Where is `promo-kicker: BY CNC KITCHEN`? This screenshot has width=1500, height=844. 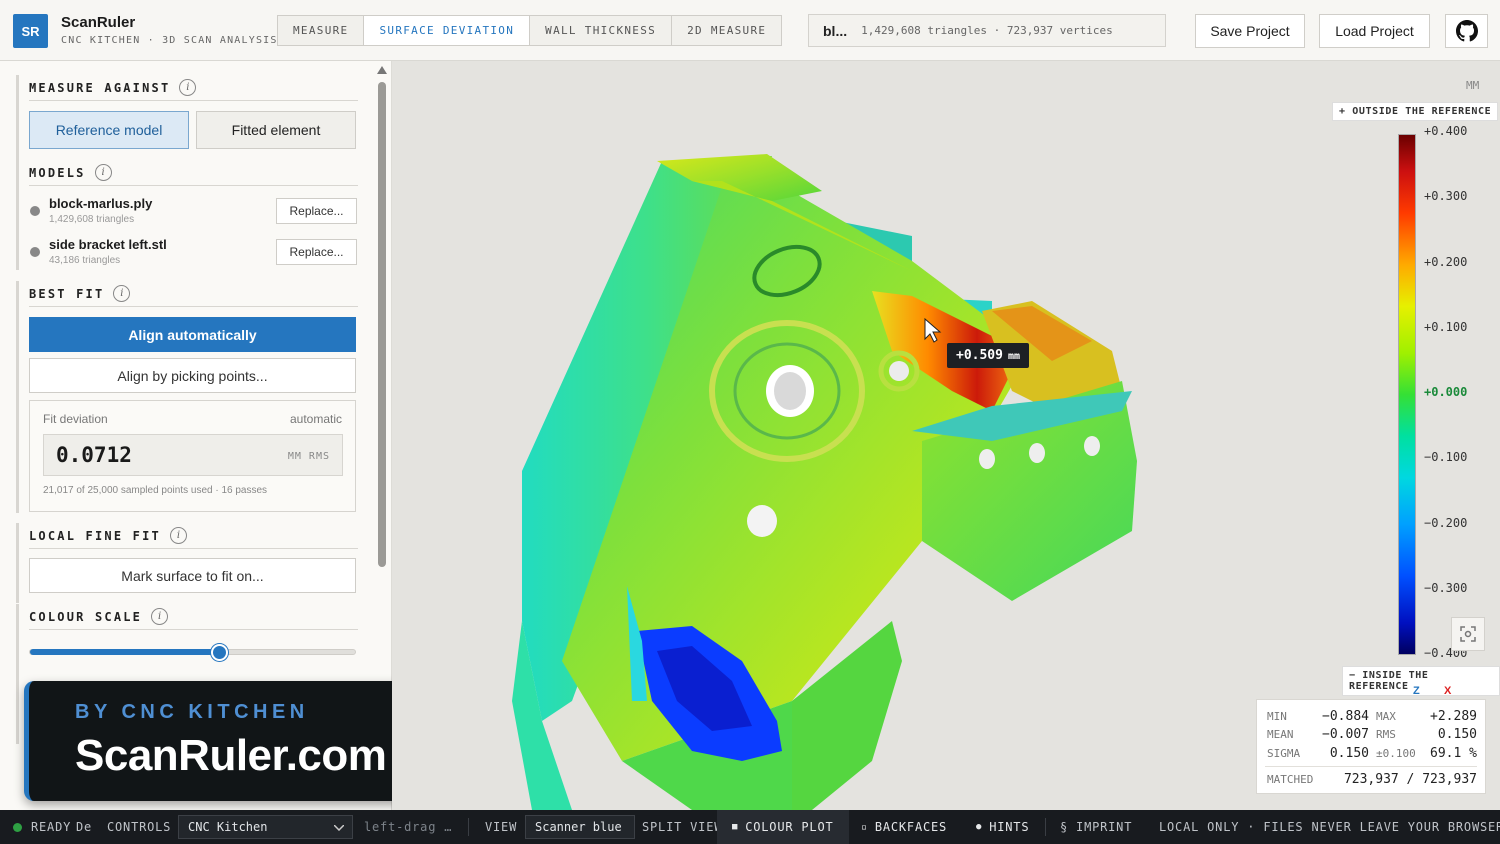
promo-kicker: BY CNC KITCHEN is located at coordinates (192, 712).